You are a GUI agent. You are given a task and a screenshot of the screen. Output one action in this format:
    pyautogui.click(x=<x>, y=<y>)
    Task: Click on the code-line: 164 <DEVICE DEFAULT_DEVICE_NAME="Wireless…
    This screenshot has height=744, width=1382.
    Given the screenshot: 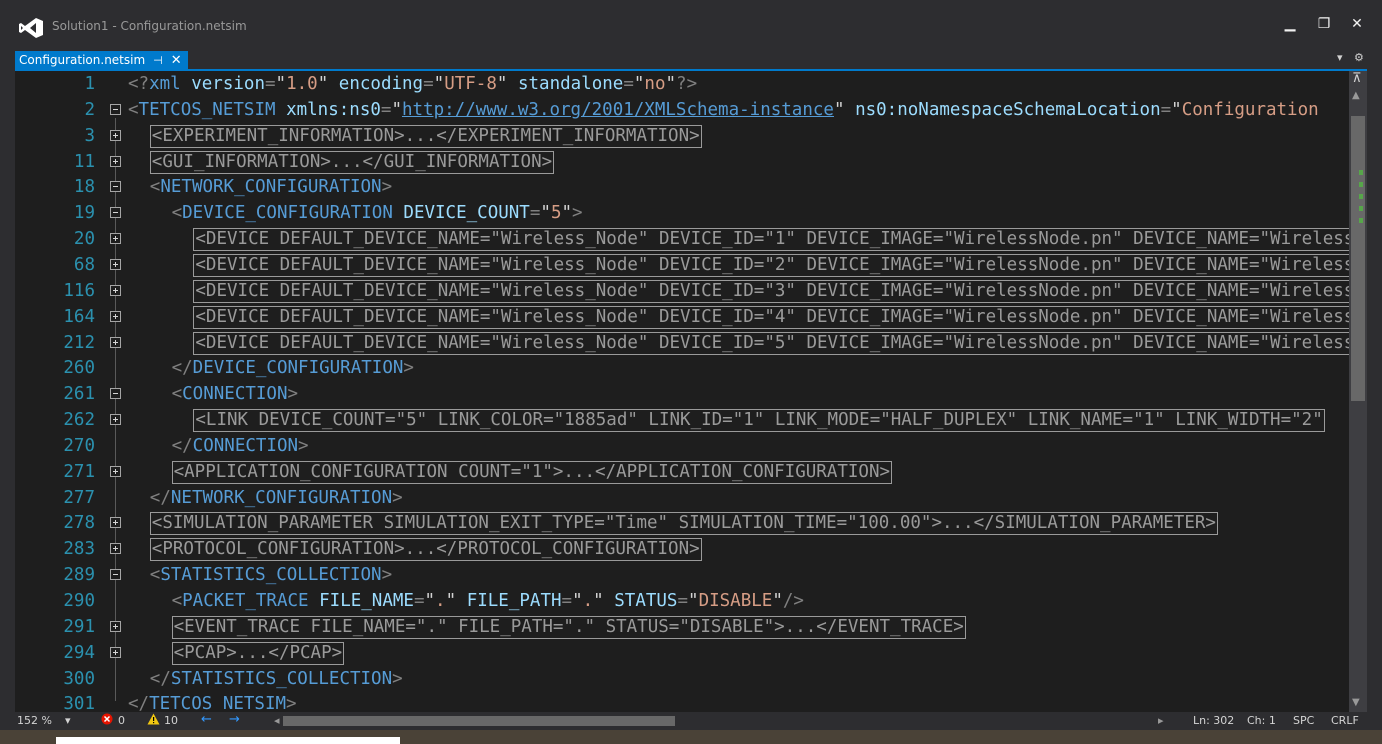 What is the action you would take?
    pyautogui.click(x=682, y=317)
    